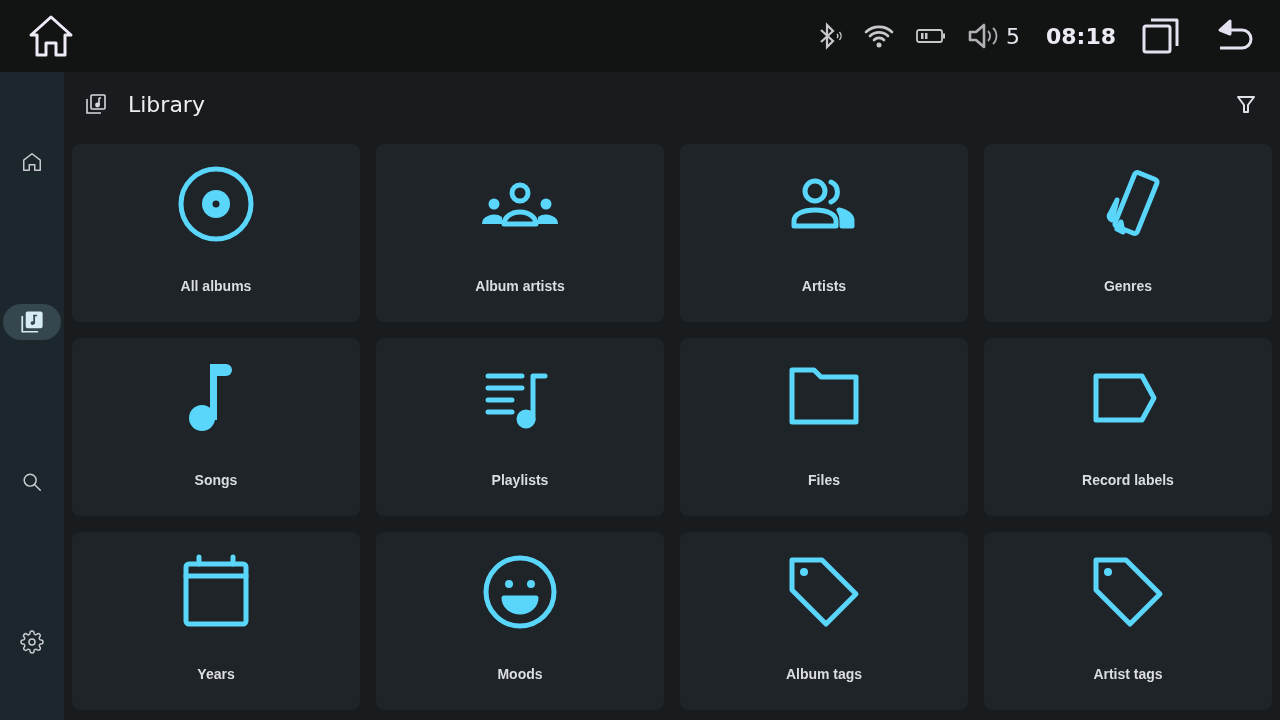 This screenshot has height=720, width=1280. I want to click on tile-label: Files, so click(824, 480).